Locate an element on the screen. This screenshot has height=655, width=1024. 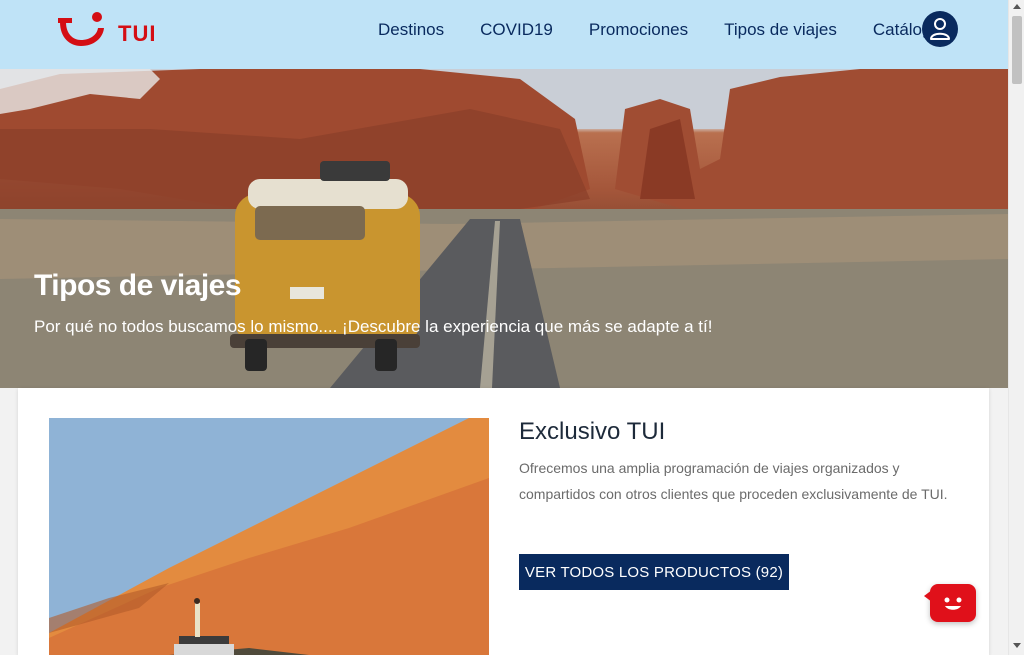
chat-widget-button is located at coordinates (950, 603).